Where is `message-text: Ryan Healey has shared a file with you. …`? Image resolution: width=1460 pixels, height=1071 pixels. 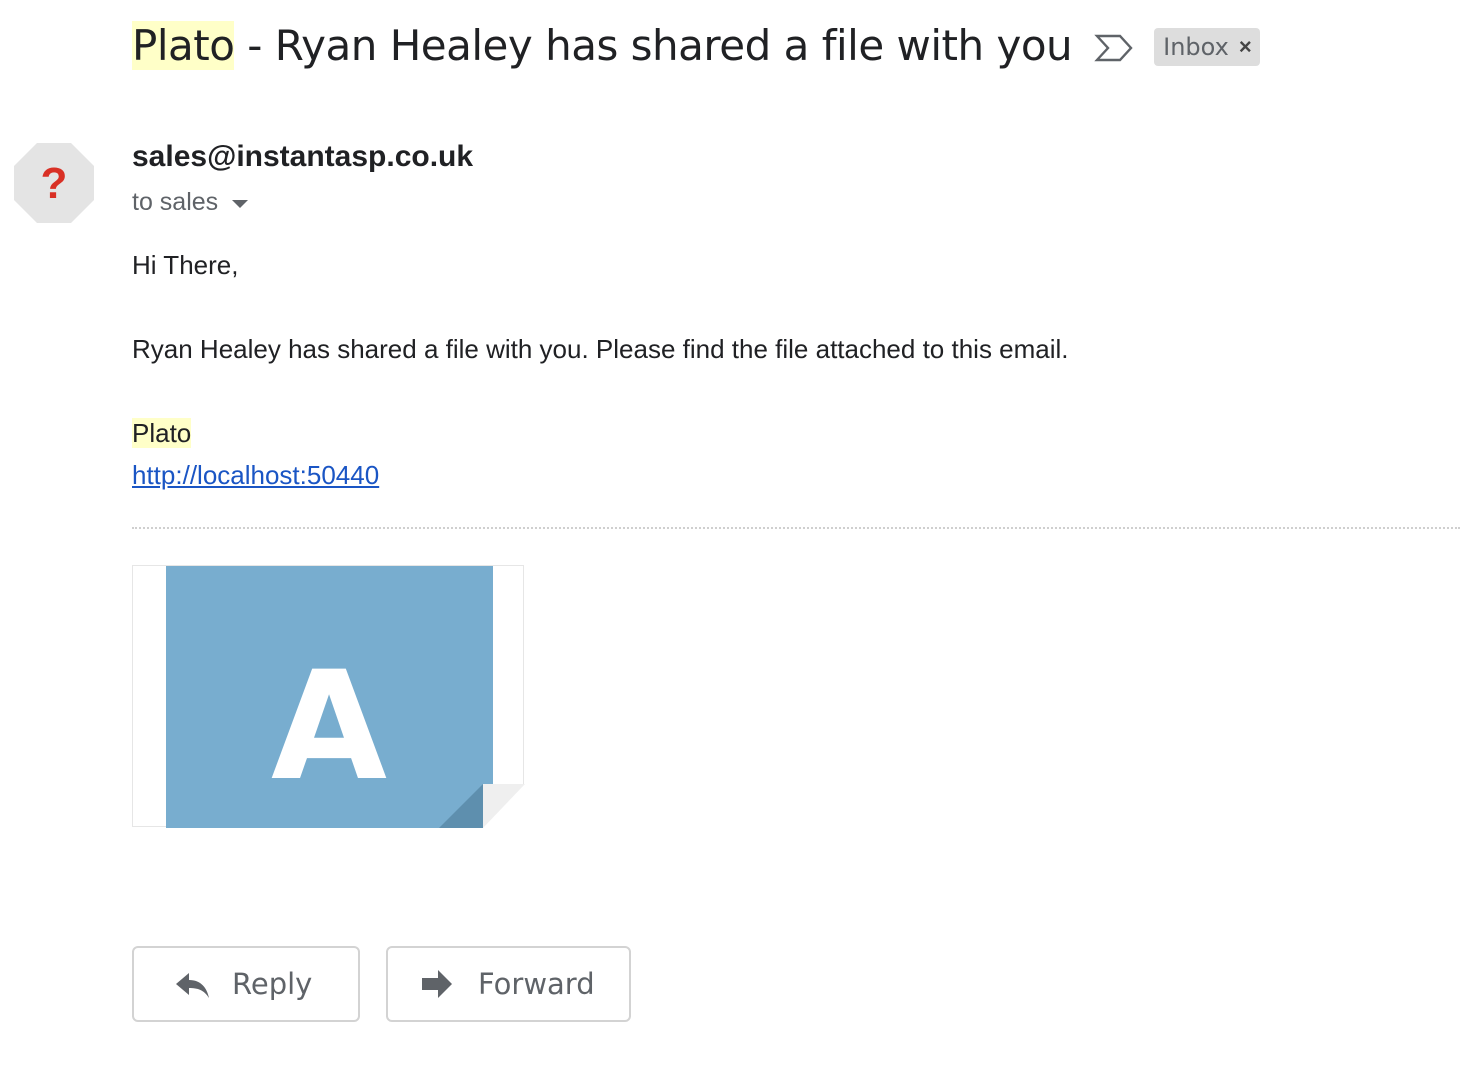
message-text: Ryan Healey has shared a file with you. … is located at coordinates (600, 349).